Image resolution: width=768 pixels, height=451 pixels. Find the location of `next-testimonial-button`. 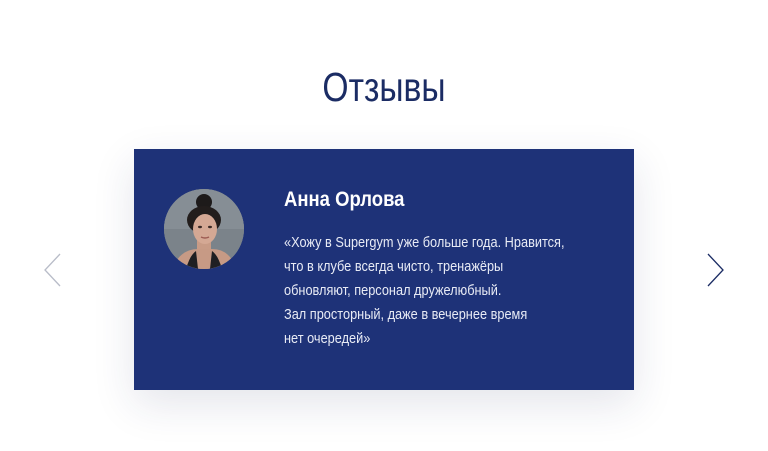

next-testimonial-button is located at coordinates (715, 270).